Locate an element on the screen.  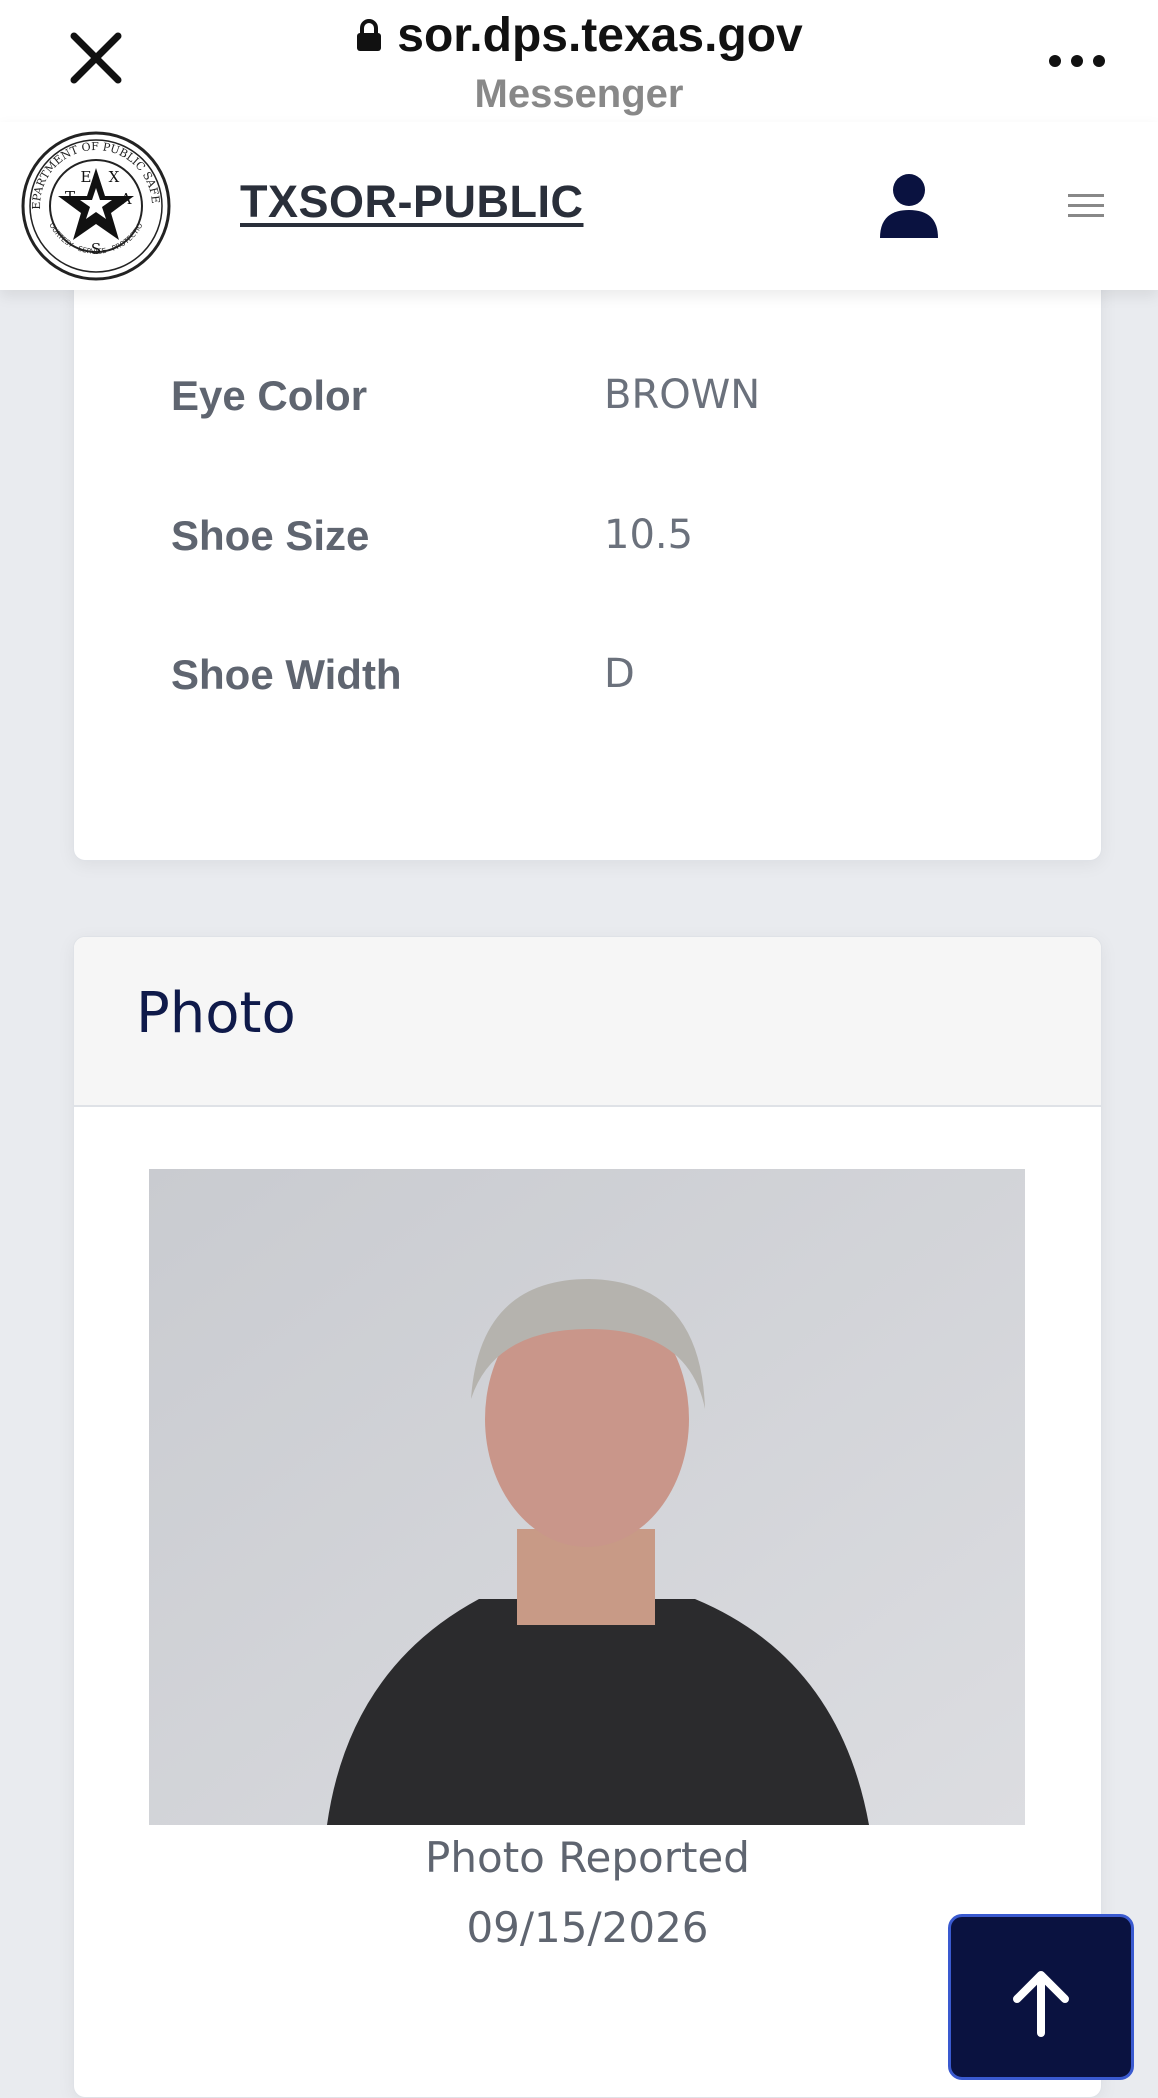
arrow-up-icon is located at coordinates (1041, 2004).